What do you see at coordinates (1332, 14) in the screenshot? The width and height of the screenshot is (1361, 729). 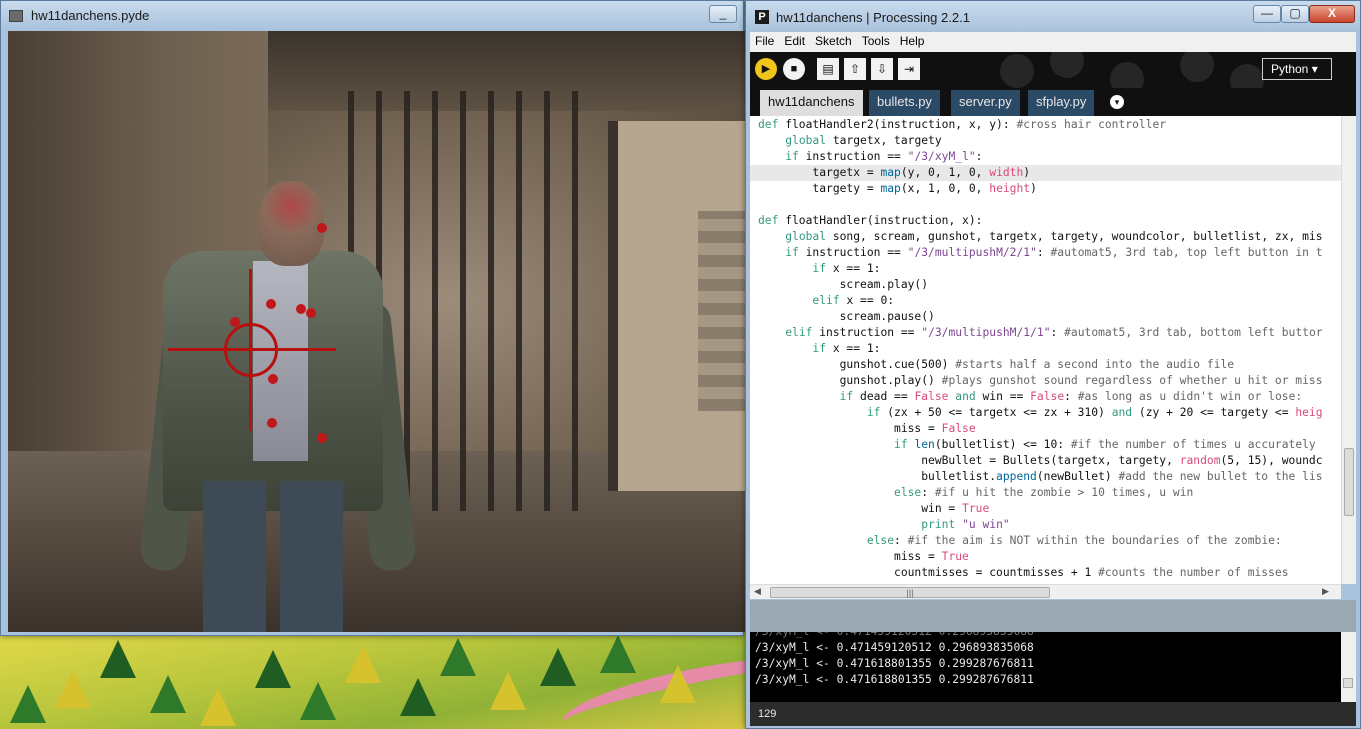 I see `close-button: X` at bounding box center [1332, 14].